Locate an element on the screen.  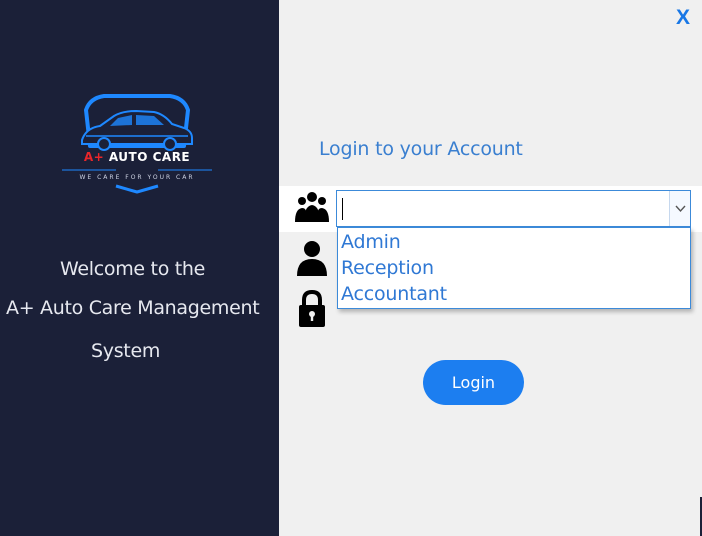
chevron-down-icon is located at coordinates (680, 209).